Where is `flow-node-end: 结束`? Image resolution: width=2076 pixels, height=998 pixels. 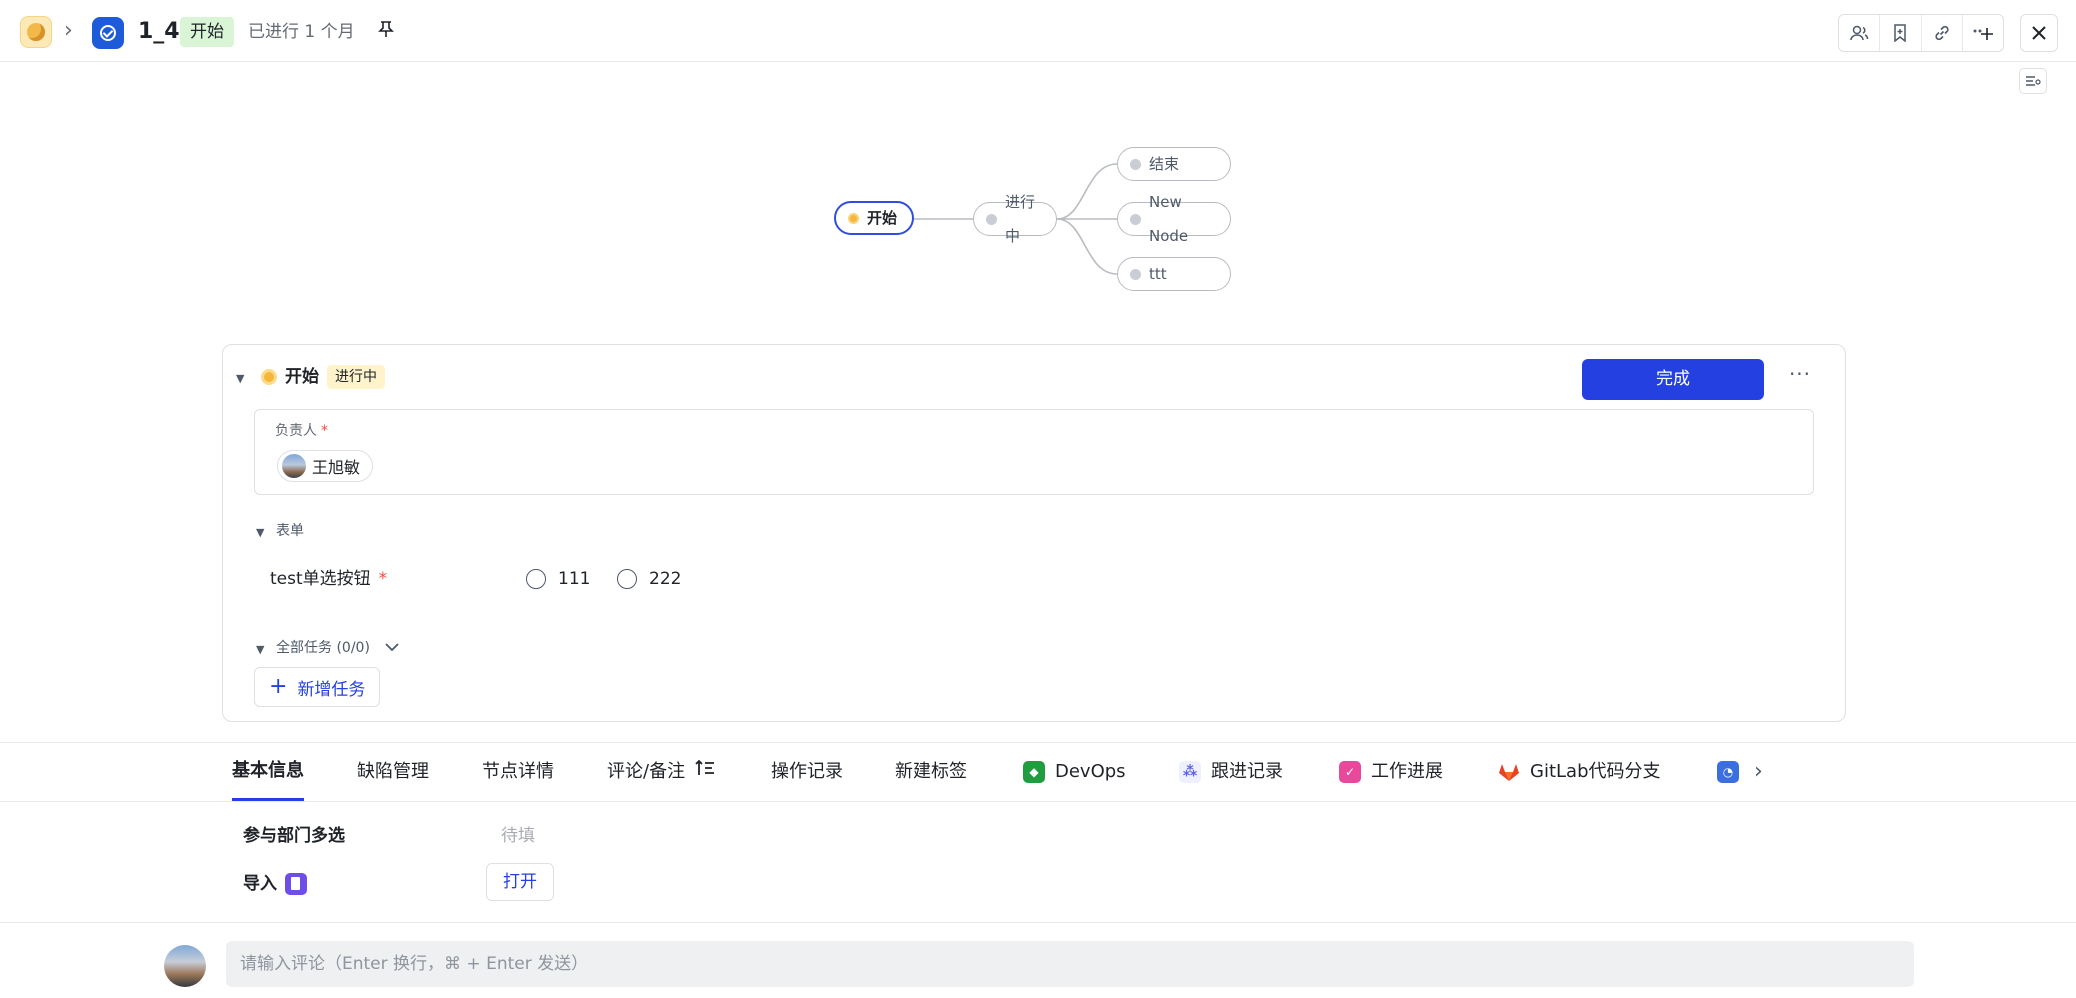
flow-node-end: 结束 is located at coordinates (1174, 164).